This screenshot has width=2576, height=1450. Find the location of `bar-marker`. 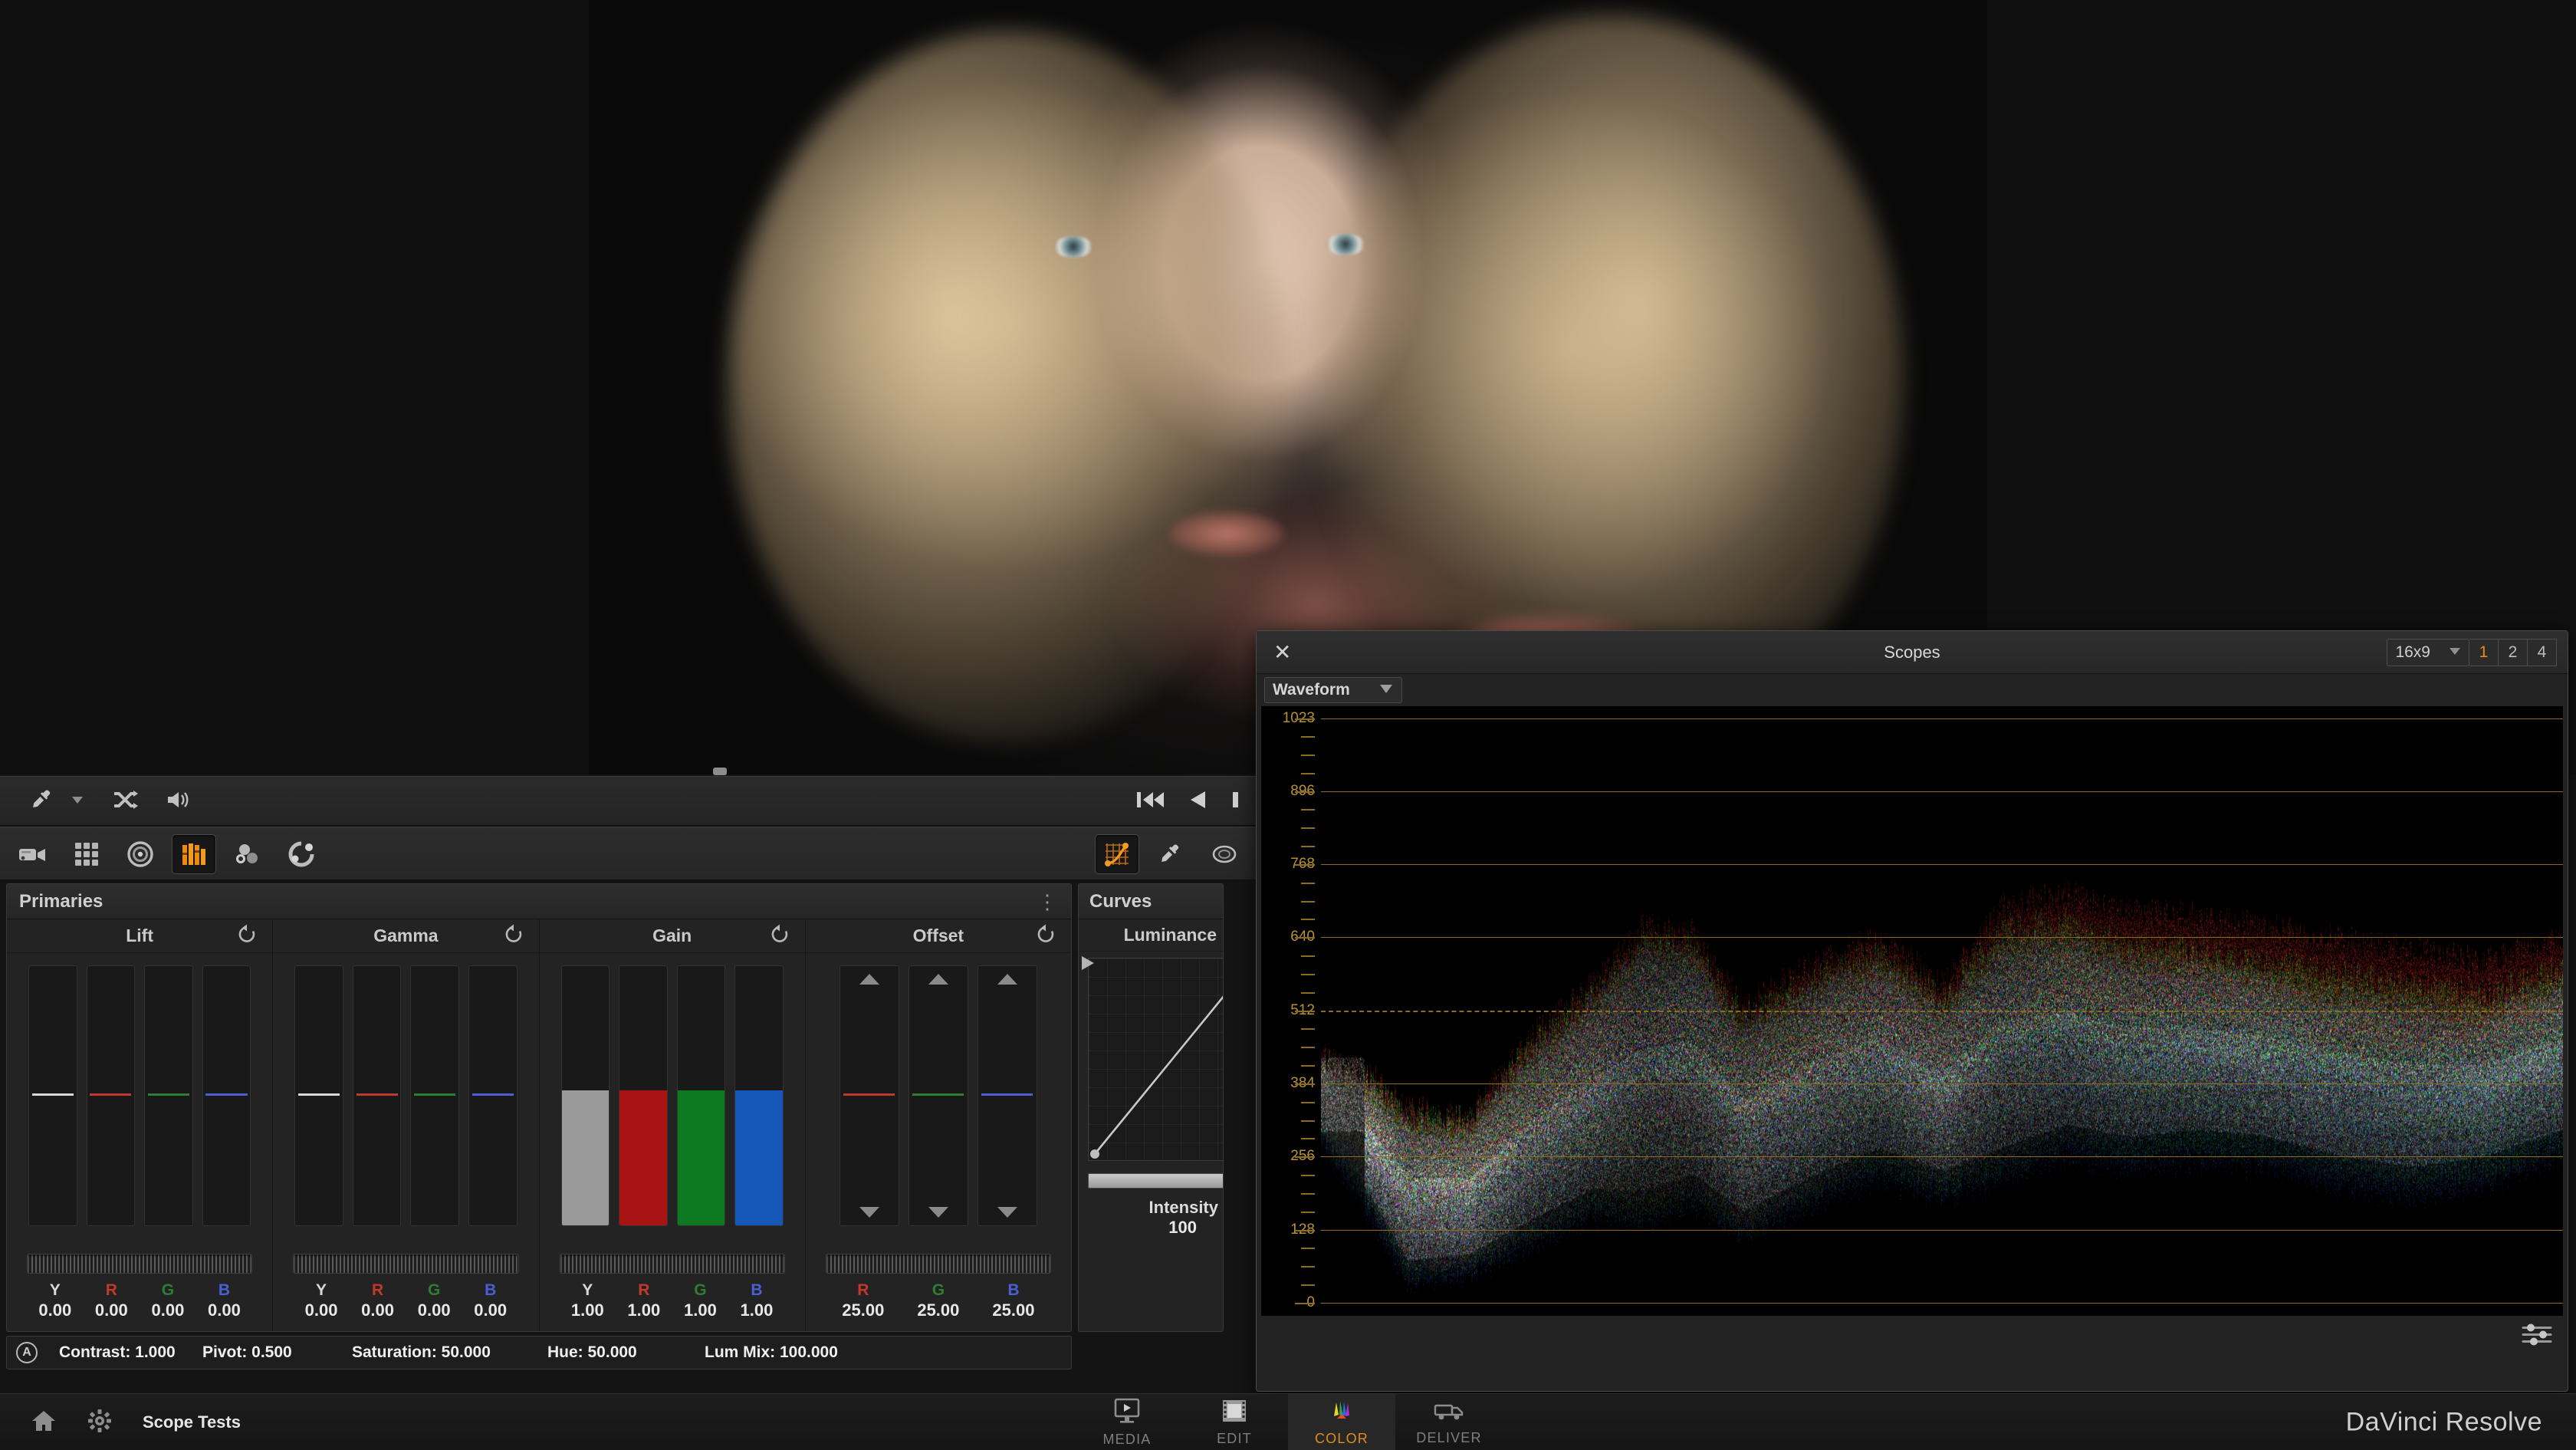

bar-marker is located at coordinates (869, 1094).